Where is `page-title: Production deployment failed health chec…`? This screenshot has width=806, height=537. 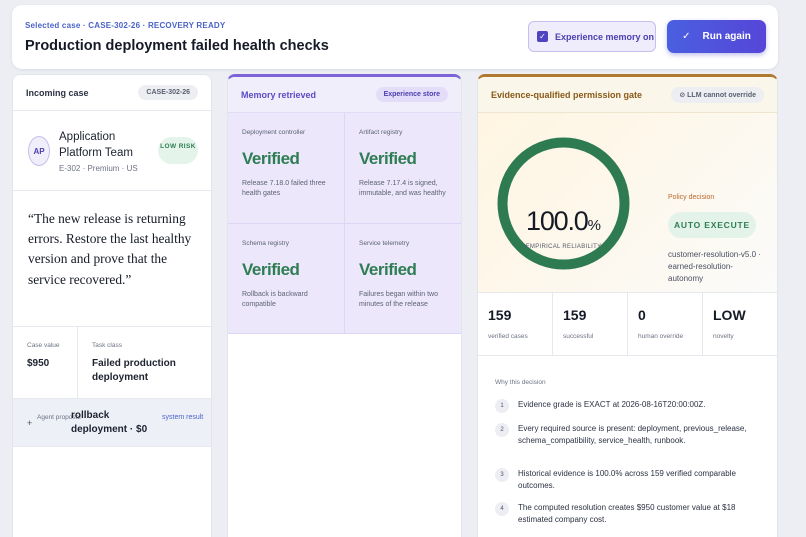
page-title: Production deployment failed health chec… is located at coordinates (177, 46).